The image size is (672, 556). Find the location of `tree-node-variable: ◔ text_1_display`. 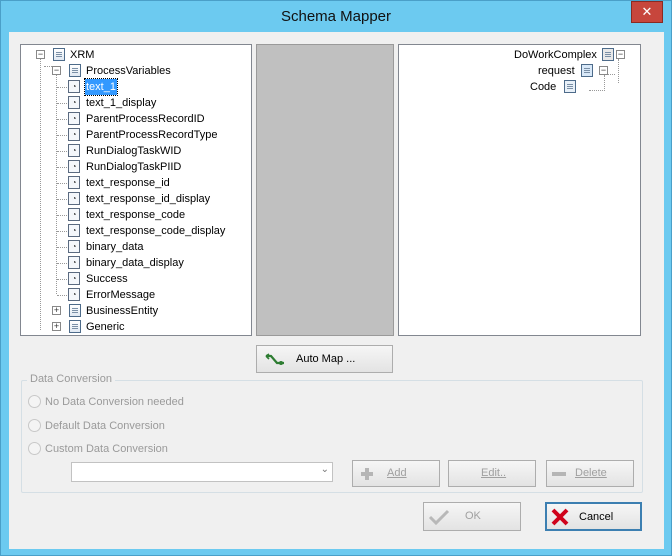

tree-node-variable: ◔ text_1_display is located at coordinates (155, 103).